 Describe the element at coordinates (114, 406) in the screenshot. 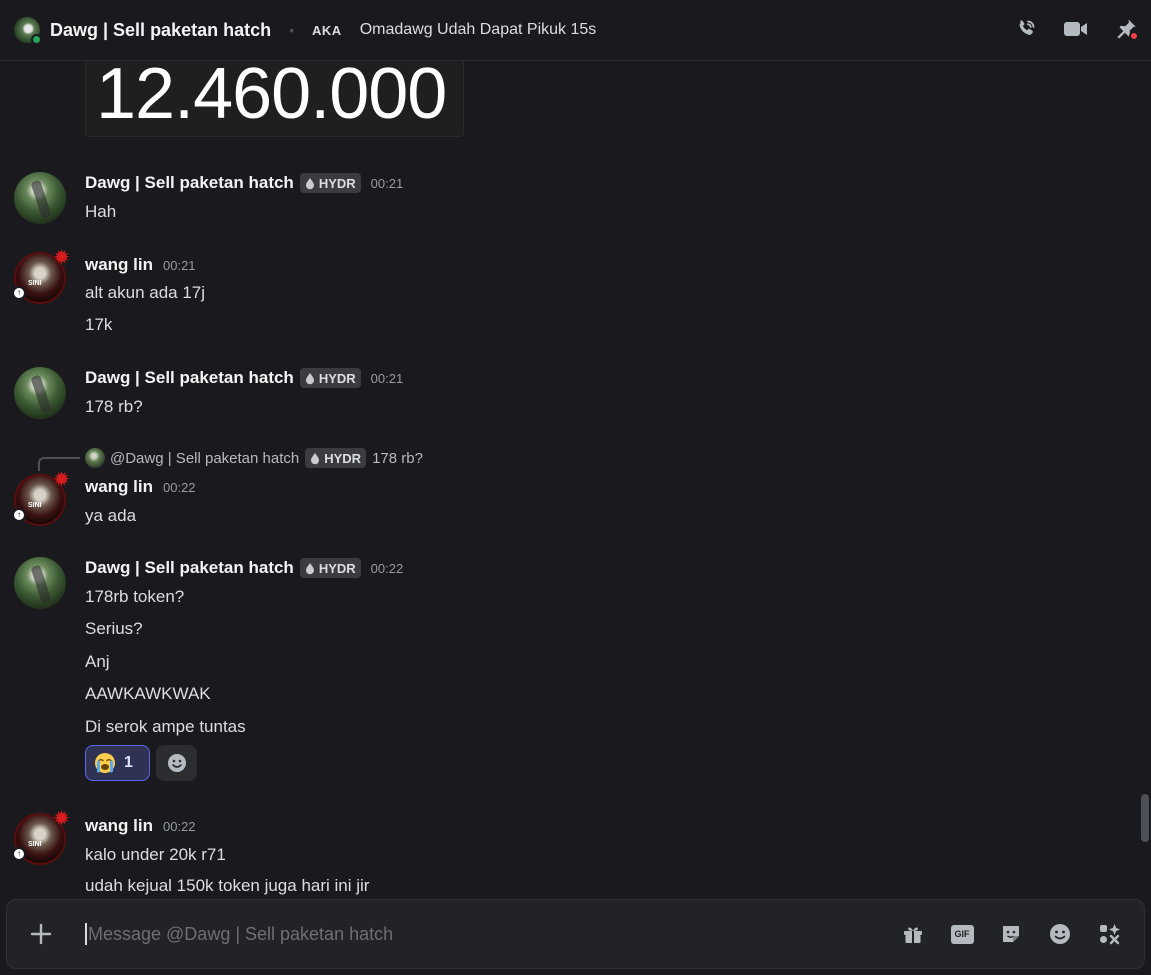

I see `message-text: 178 rb?` at that location.